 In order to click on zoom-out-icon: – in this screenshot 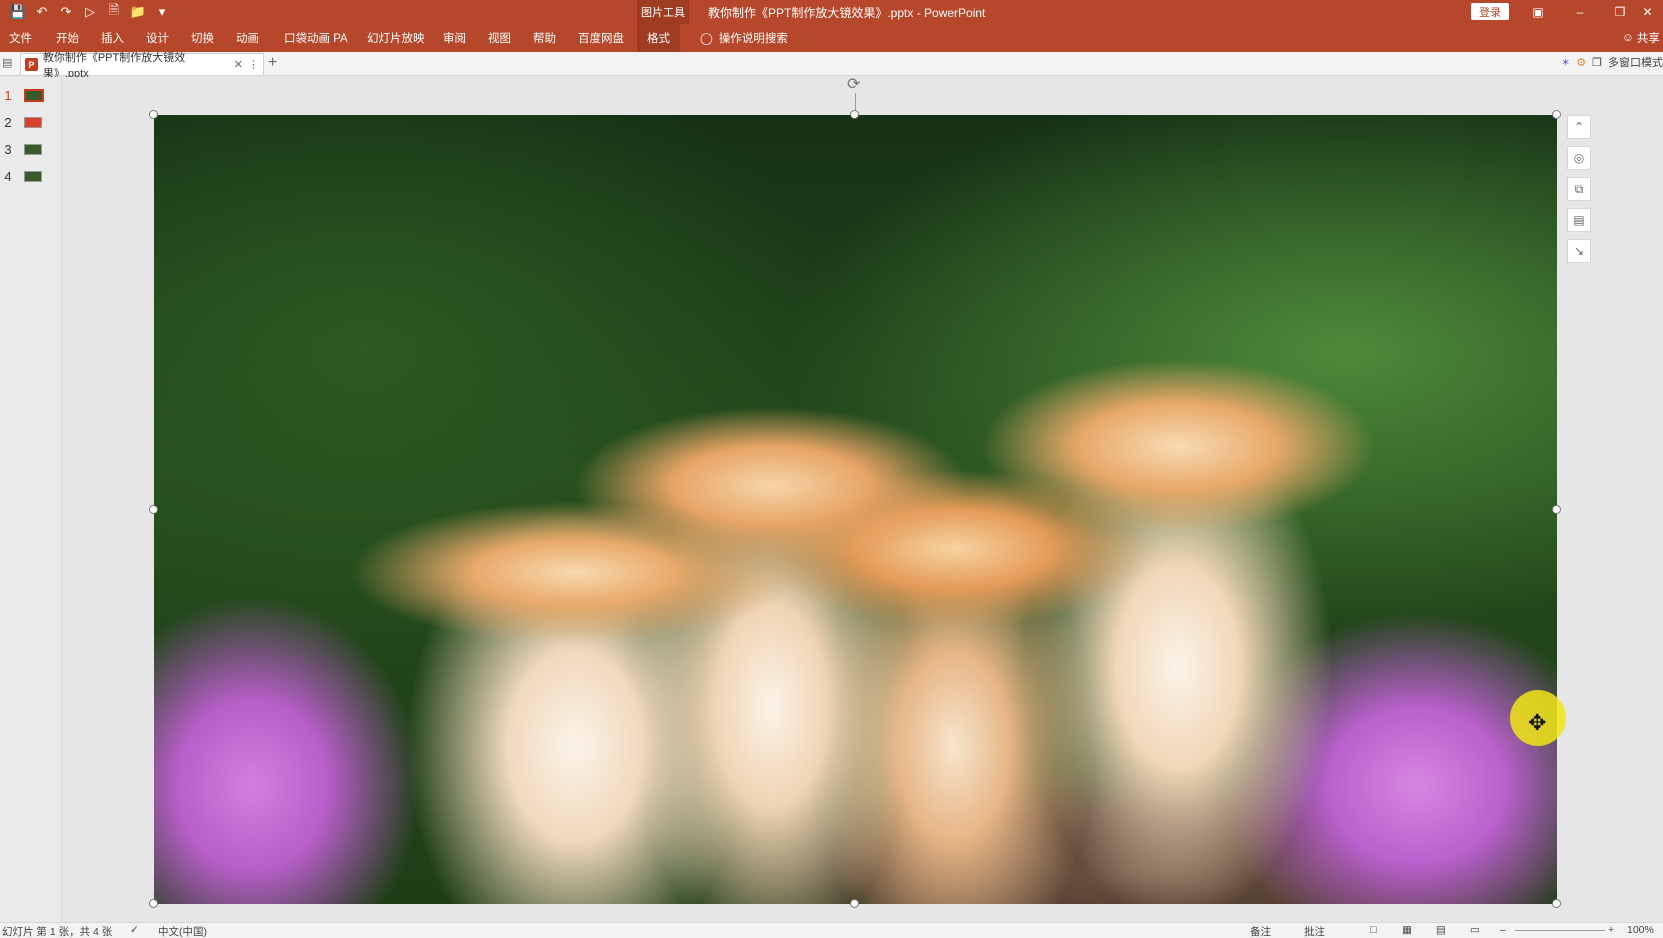, I will do `click(1503, 930)`.